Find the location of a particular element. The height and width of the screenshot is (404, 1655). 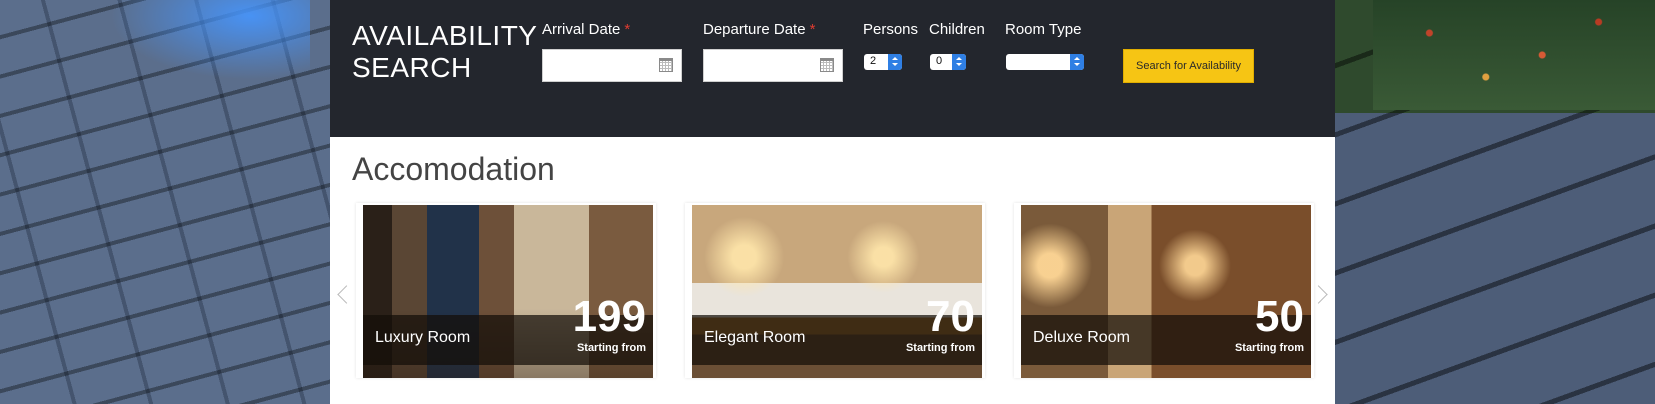

search-title-line2: SEARCH is located at coordinates (412, 67).